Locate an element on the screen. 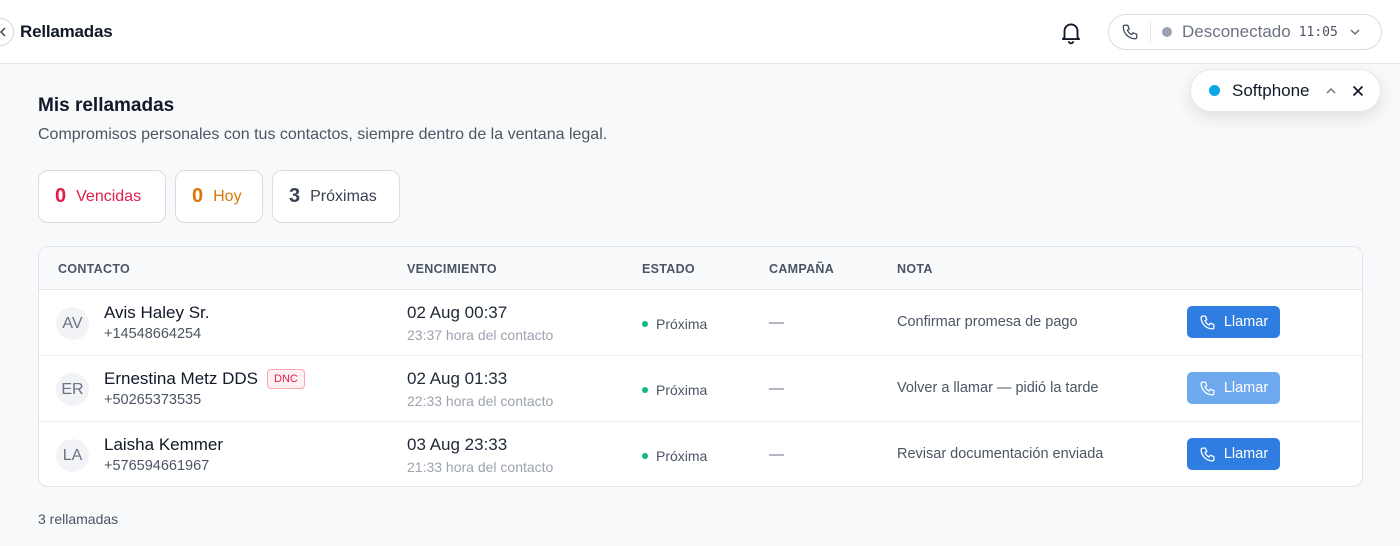 This screenshot has width=1400, height=546. chip-label: Vencidas is located at coordinates (109, 196).